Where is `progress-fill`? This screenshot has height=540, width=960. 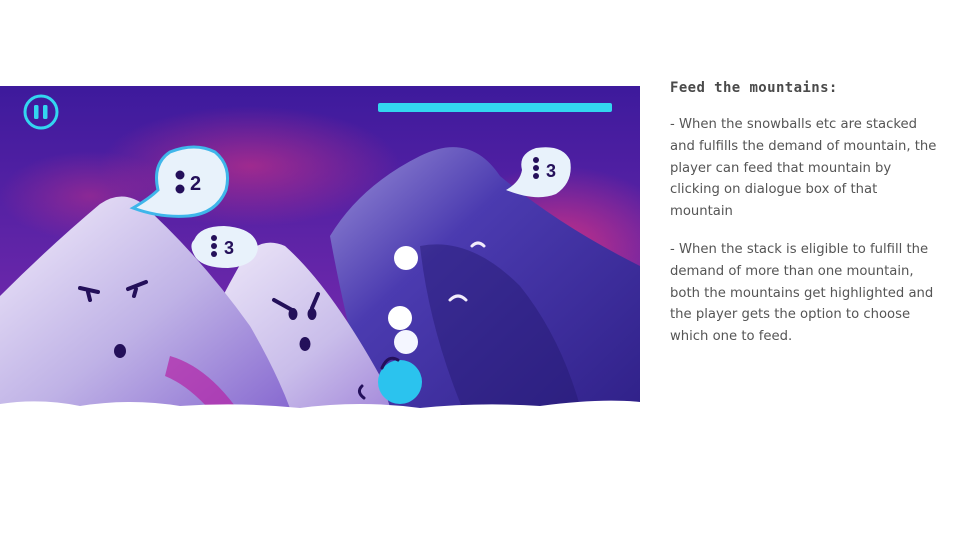
progress-fill is located at coordinates (495, 107).